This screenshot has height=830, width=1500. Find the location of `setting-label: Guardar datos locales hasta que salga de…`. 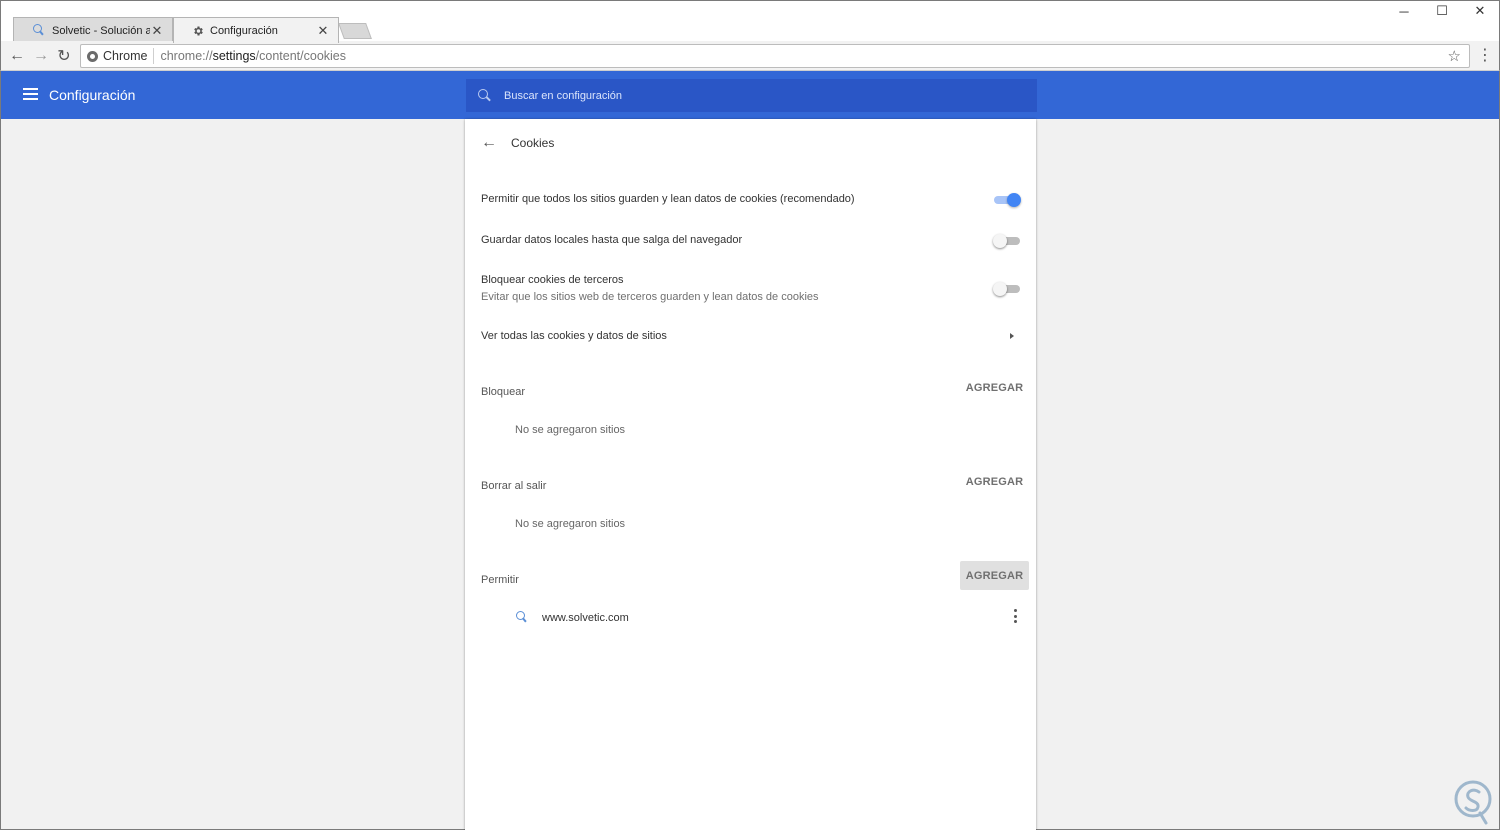

setting-label: Guardar datos locales hasta que salga de… is located at coordinates (612, 240).